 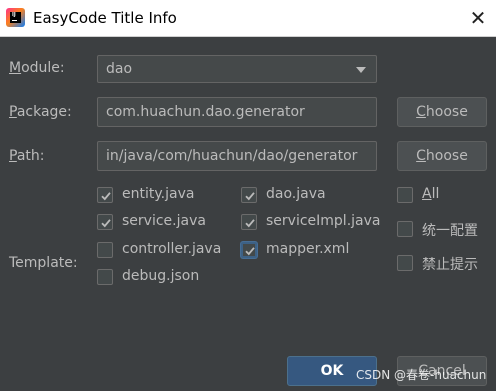 What do you see at coordinates (450, 265) in the screenshot?
I see `checkbox-label: 禁止提示` at bounding box center [450, 265].